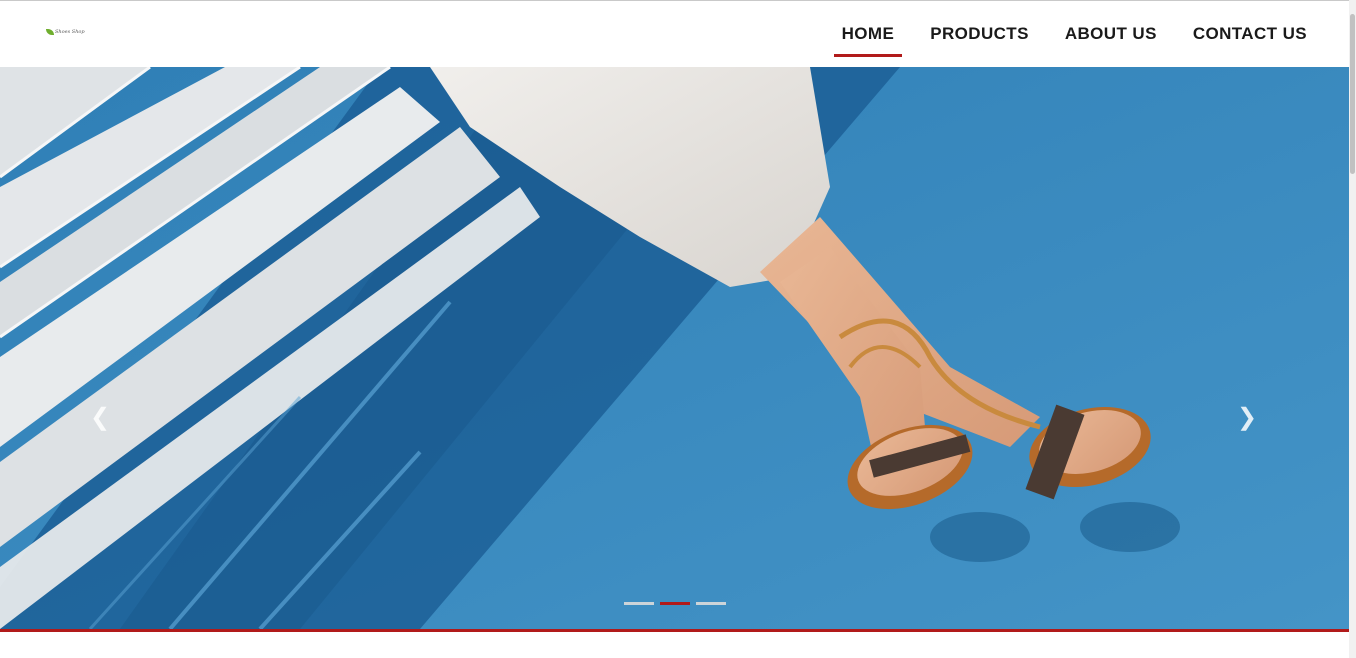  I want to click on carousel-prev-button: ❮, so click(100, 417).